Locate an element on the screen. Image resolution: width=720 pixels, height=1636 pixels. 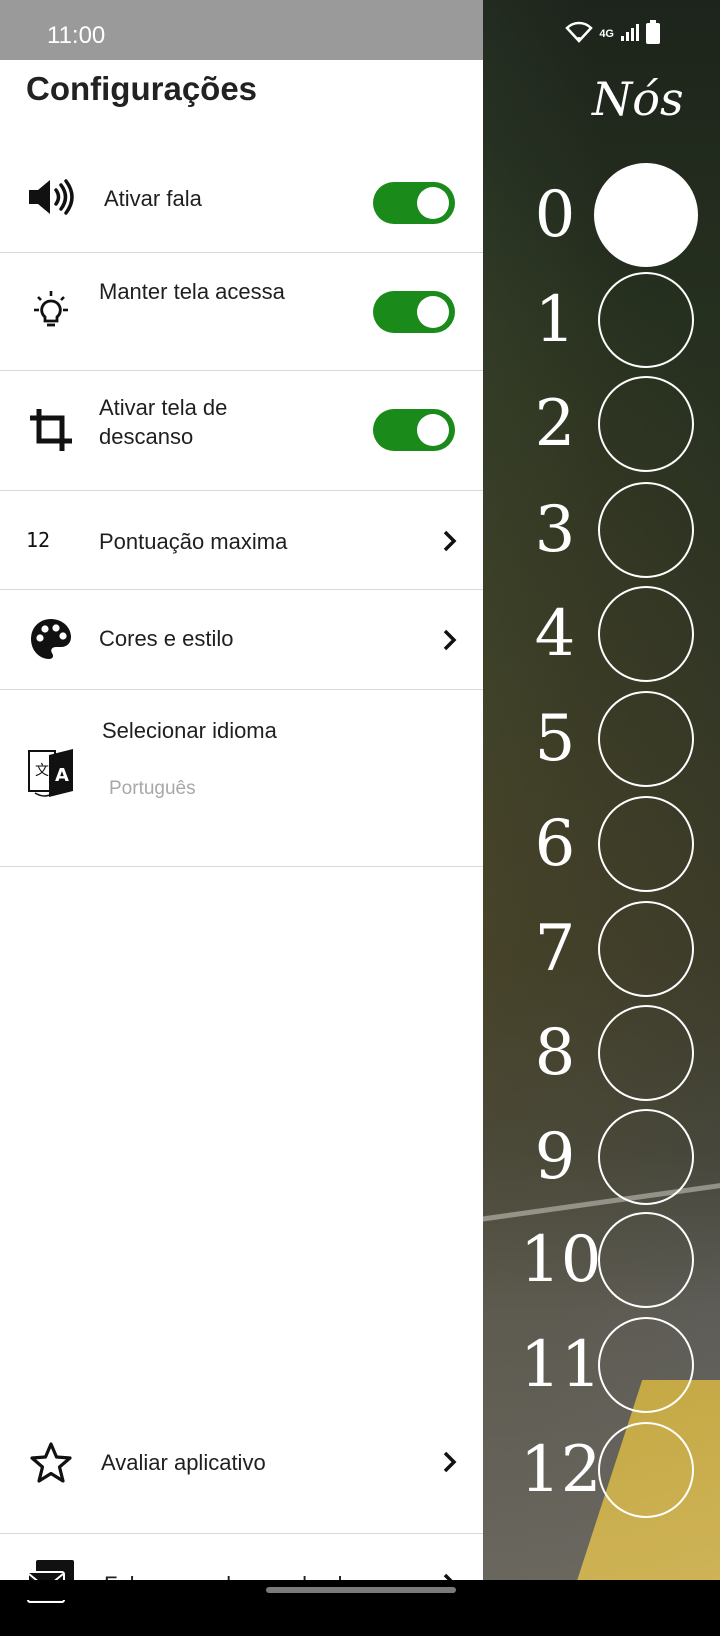
score-number: 10 is located at coordinates (561, 1260).